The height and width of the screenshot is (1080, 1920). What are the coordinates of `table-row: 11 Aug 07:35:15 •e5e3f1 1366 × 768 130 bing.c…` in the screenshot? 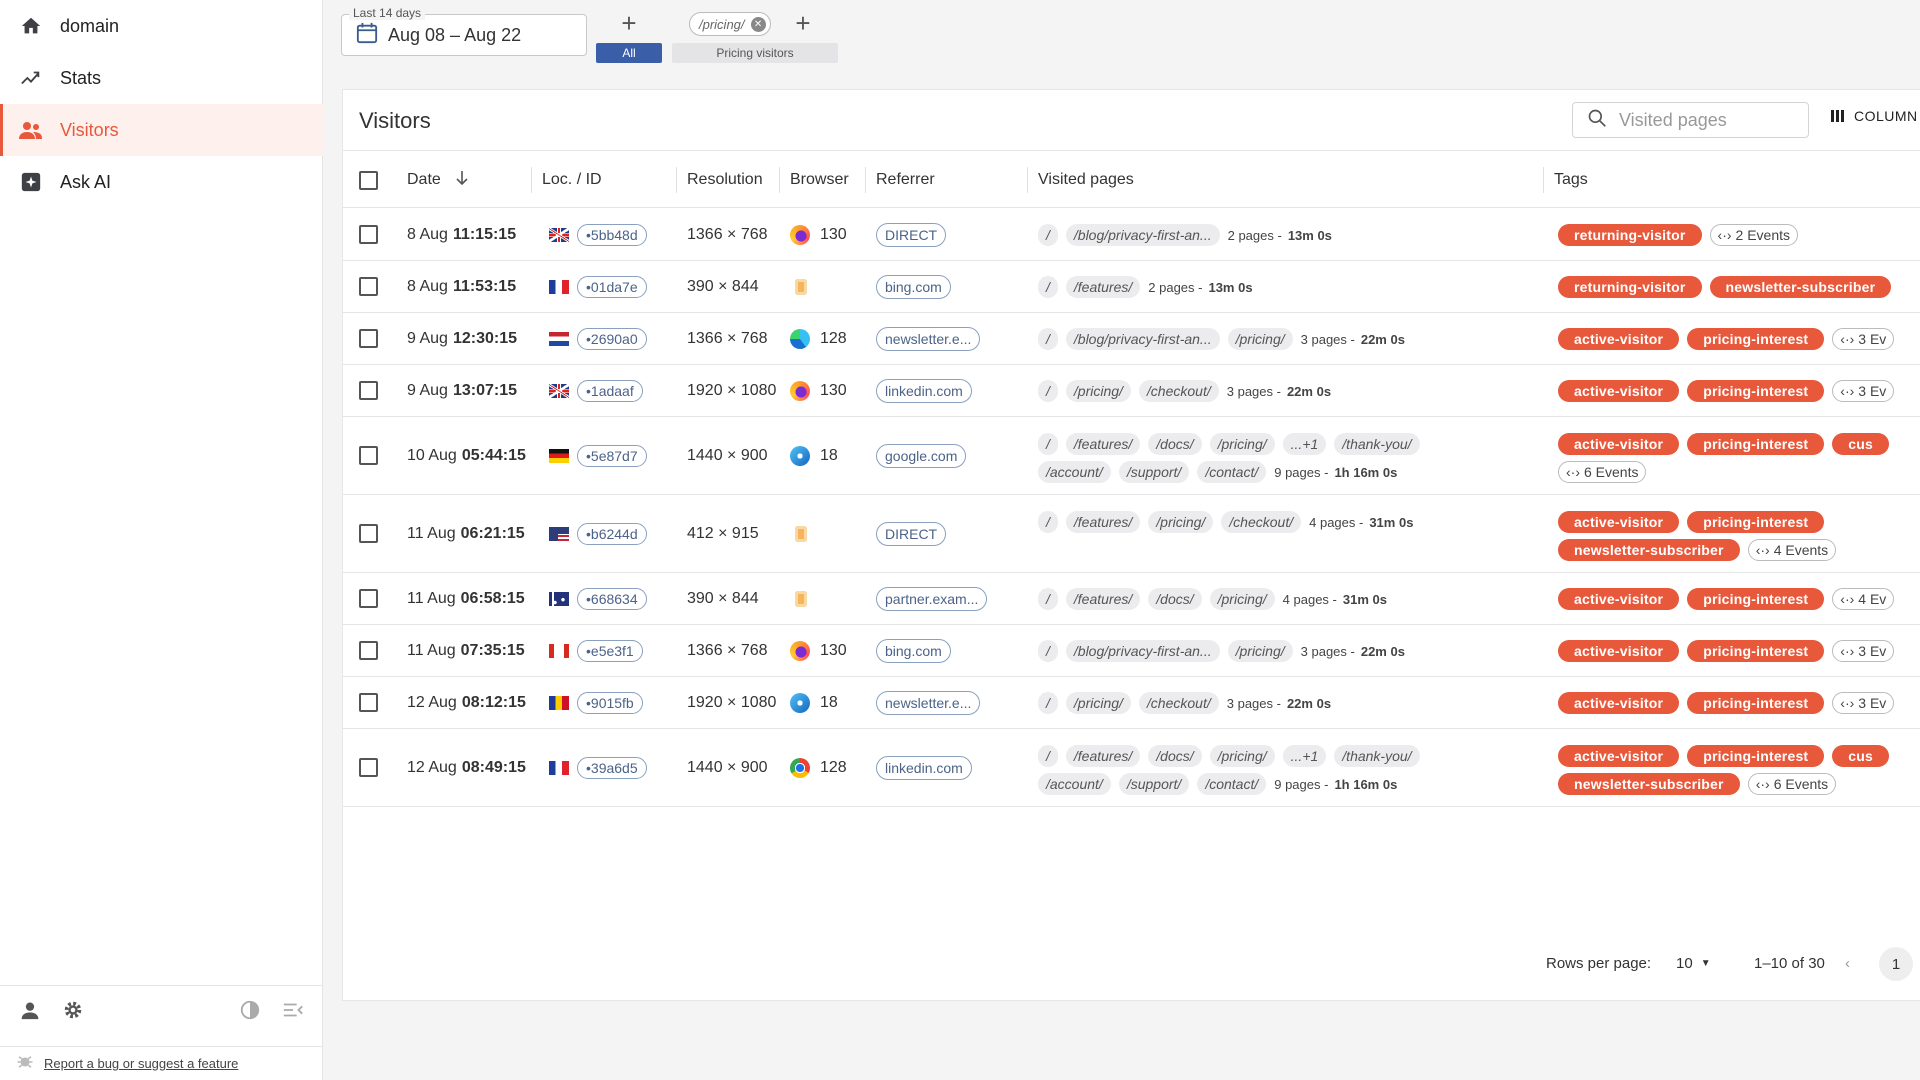 It's located at (1131, 651).